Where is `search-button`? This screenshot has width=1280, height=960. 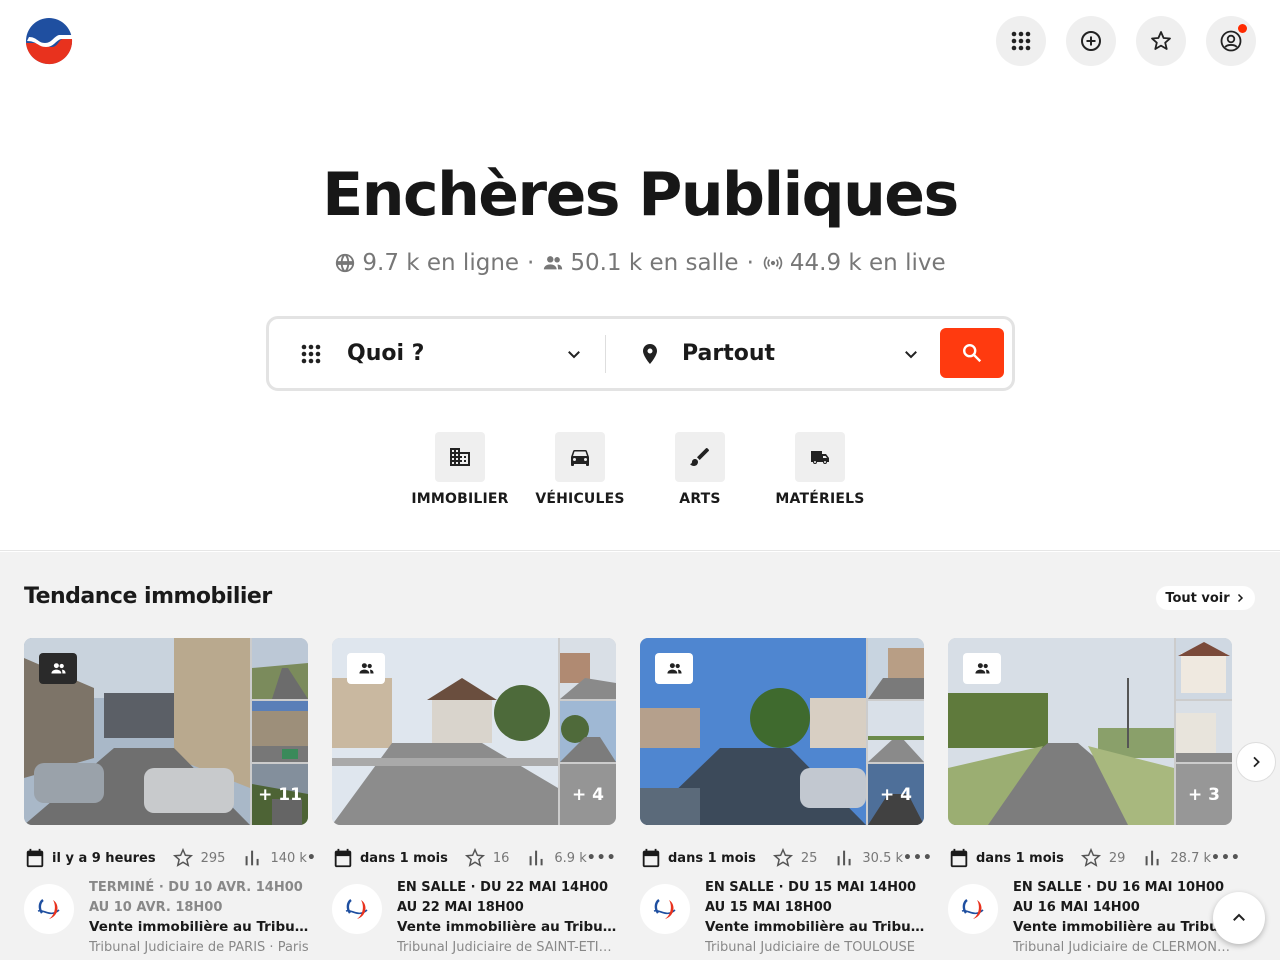
search-button is located at coordinates (972, 353).